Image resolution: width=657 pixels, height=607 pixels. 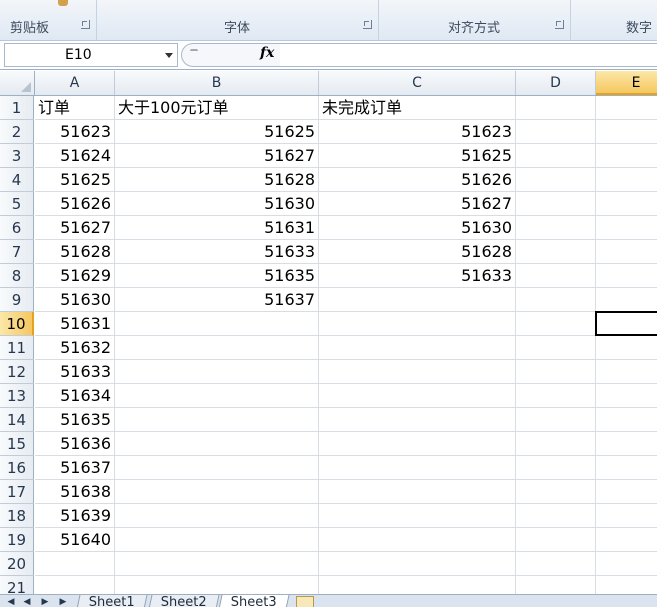 I want to click on ribbon-group-font: 字体, so click(x=237, y=20).